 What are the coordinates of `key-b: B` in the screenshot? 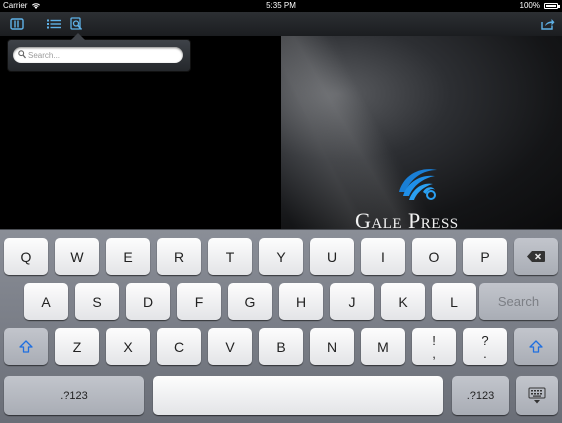 It's located at (281, 346).